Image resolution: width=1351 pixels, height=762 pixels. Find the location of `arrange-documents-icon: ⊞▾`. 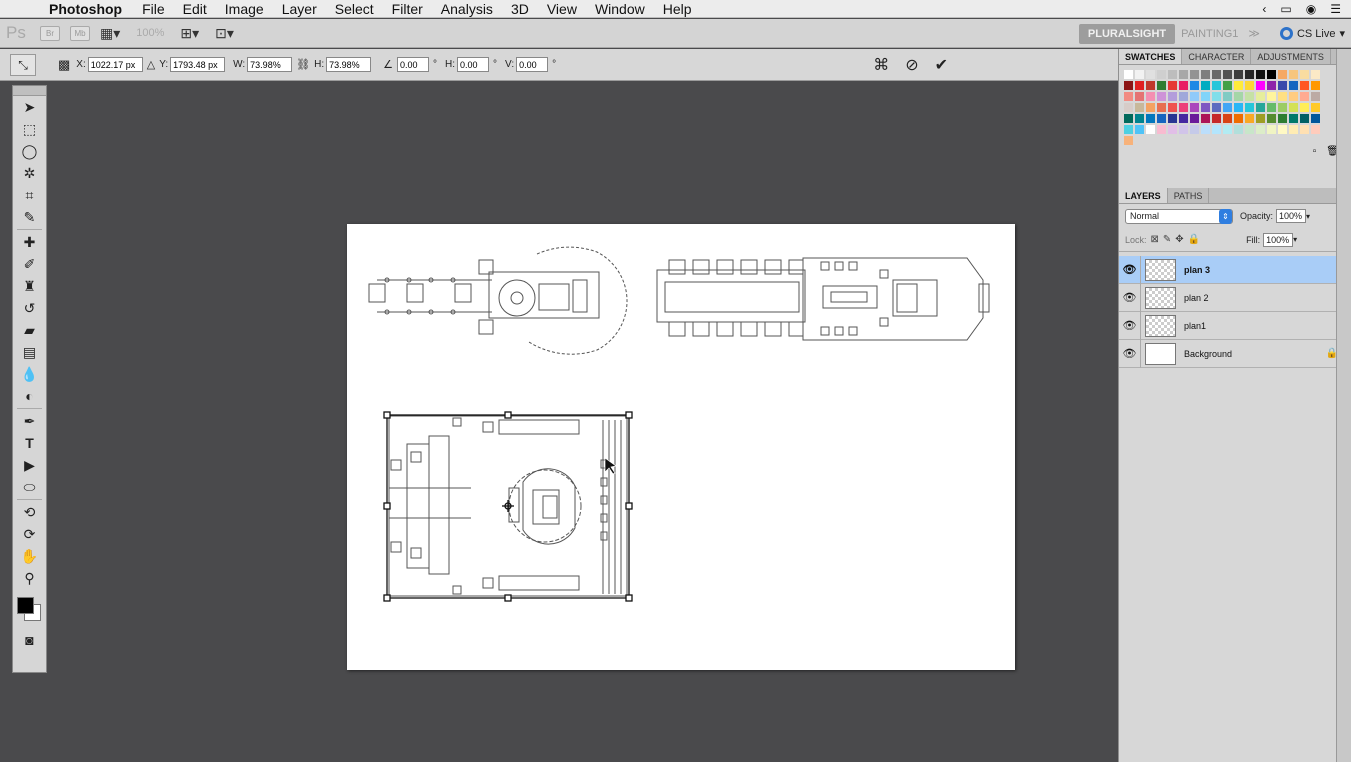

arrange-documents-icon: ⊞▾ is located at coordinates (189, 33).